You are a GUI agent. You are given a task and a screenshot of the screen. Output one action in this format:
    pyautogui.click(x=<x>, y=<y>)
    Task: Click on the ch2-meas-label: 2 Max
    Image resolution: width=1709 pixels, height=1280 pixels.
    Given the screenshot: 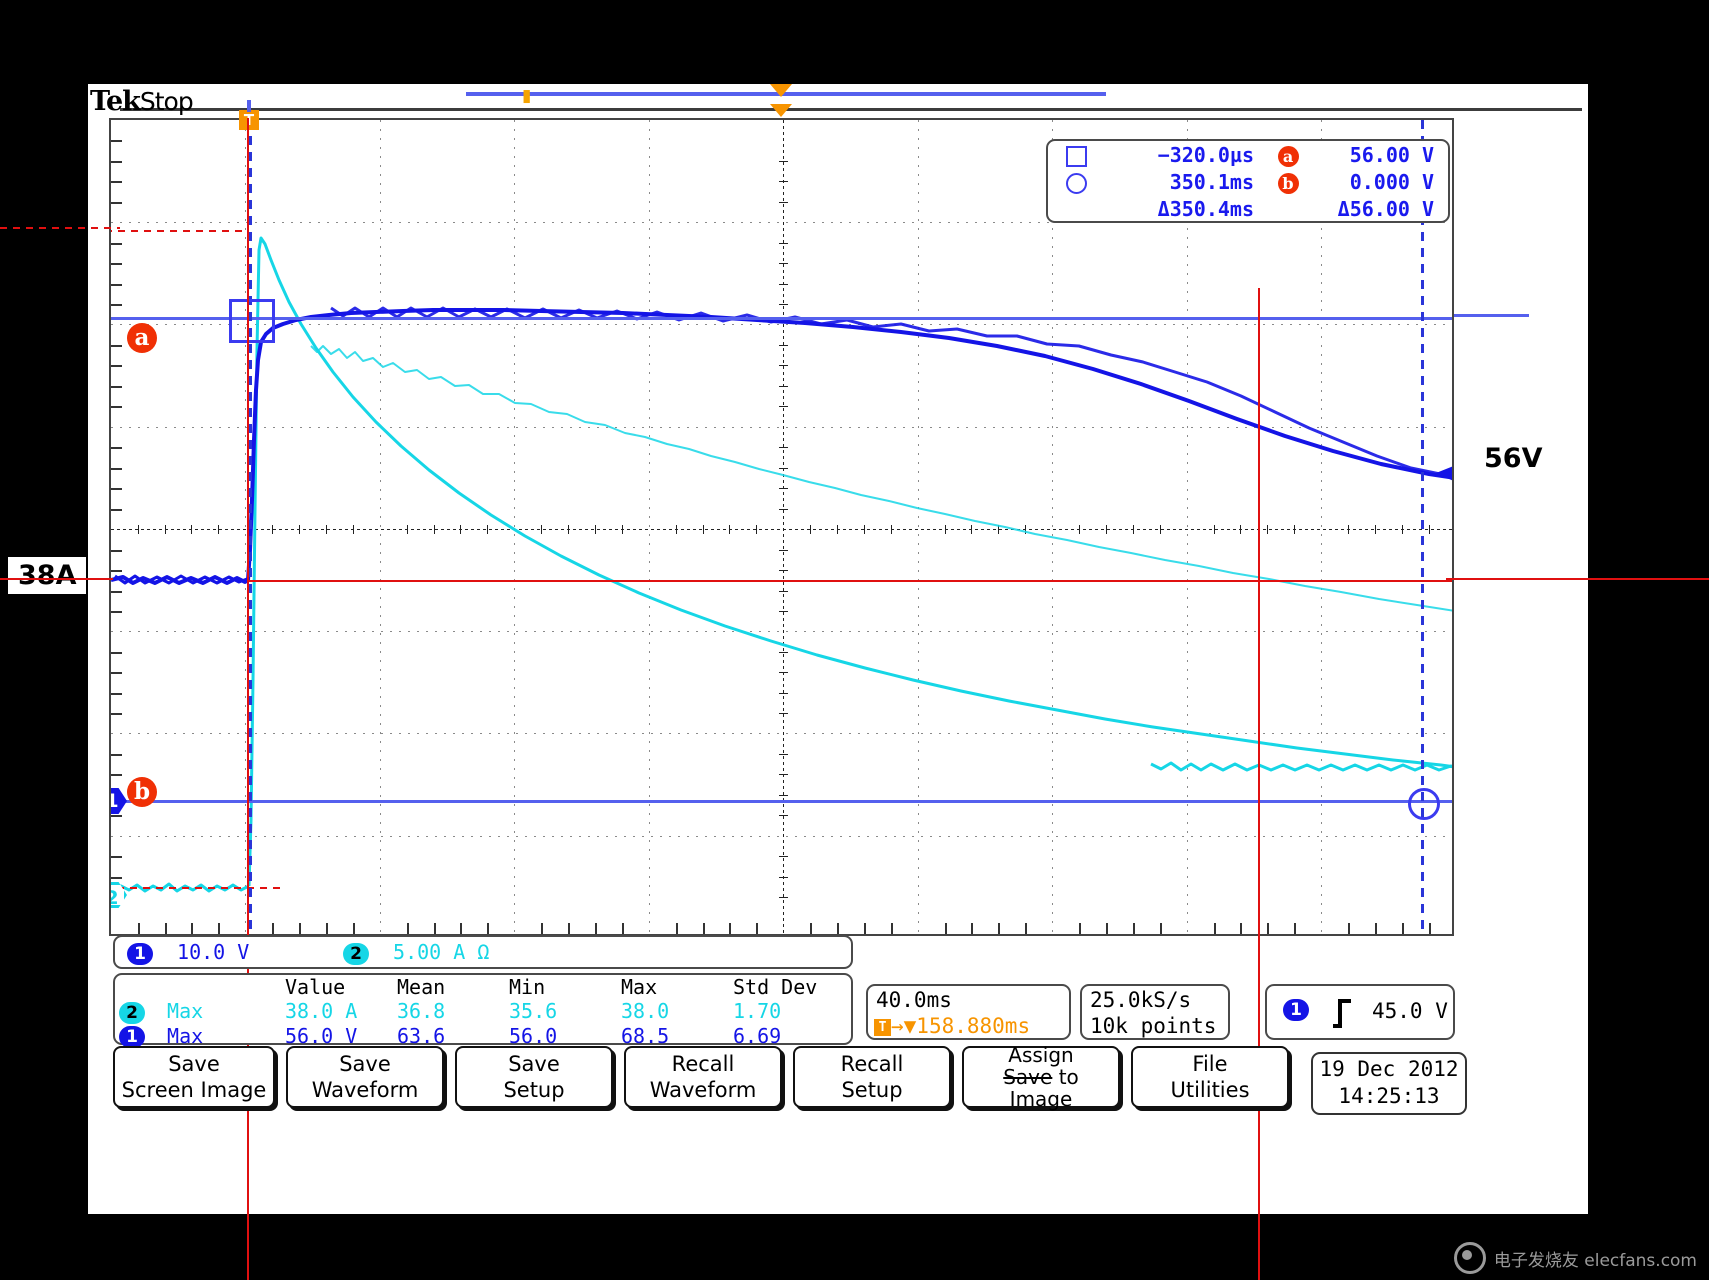 What is the action you would take?
    pyautogui.click(x=200, y=1011)
    